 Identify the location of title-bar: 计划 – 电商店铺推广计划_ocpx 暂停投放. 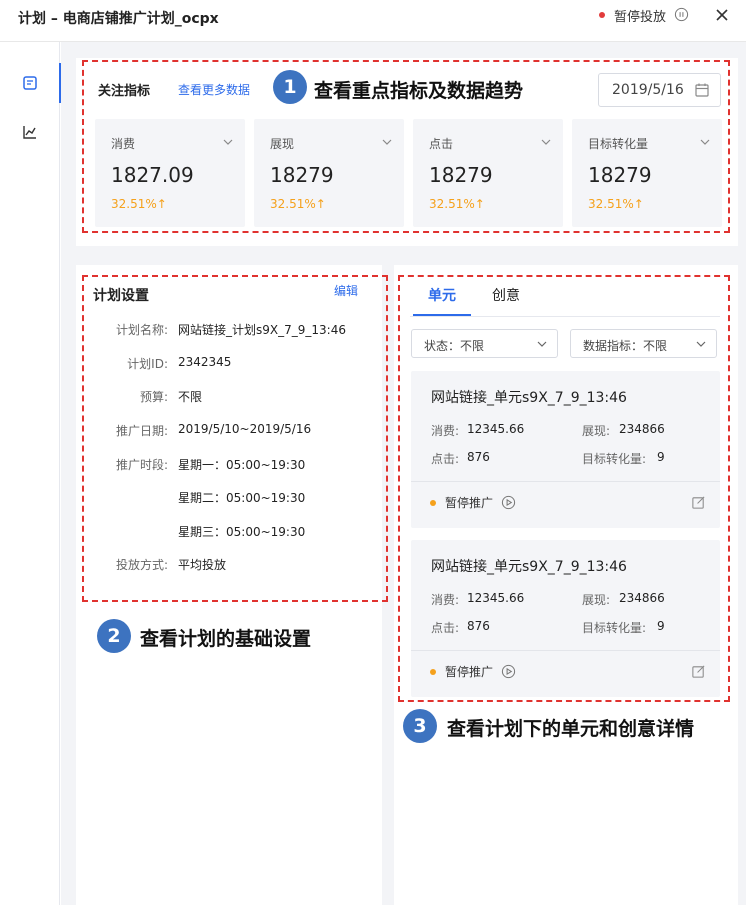
(373, 21).